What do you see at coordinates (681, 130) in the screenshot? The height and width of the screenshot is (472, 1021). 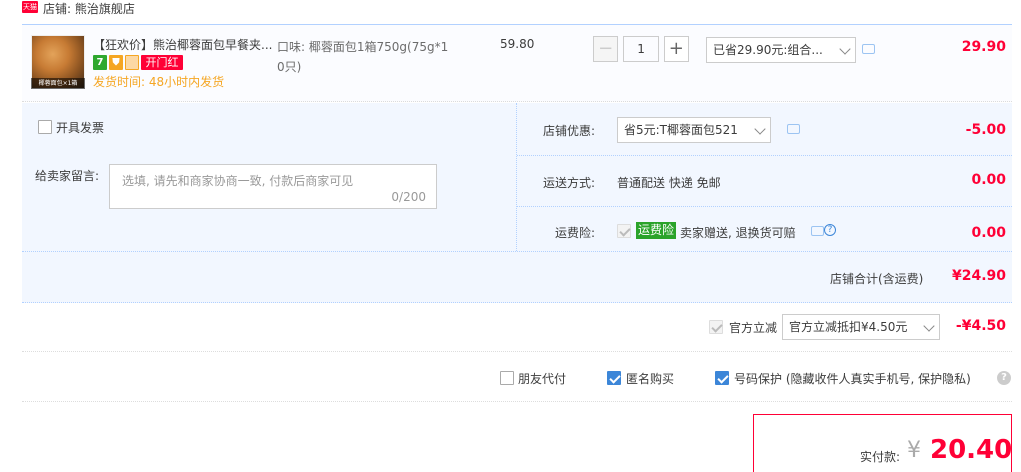 I see `shop-discount-value: 省5元:T椰蓉面包521` at bounding box center [681, 130].